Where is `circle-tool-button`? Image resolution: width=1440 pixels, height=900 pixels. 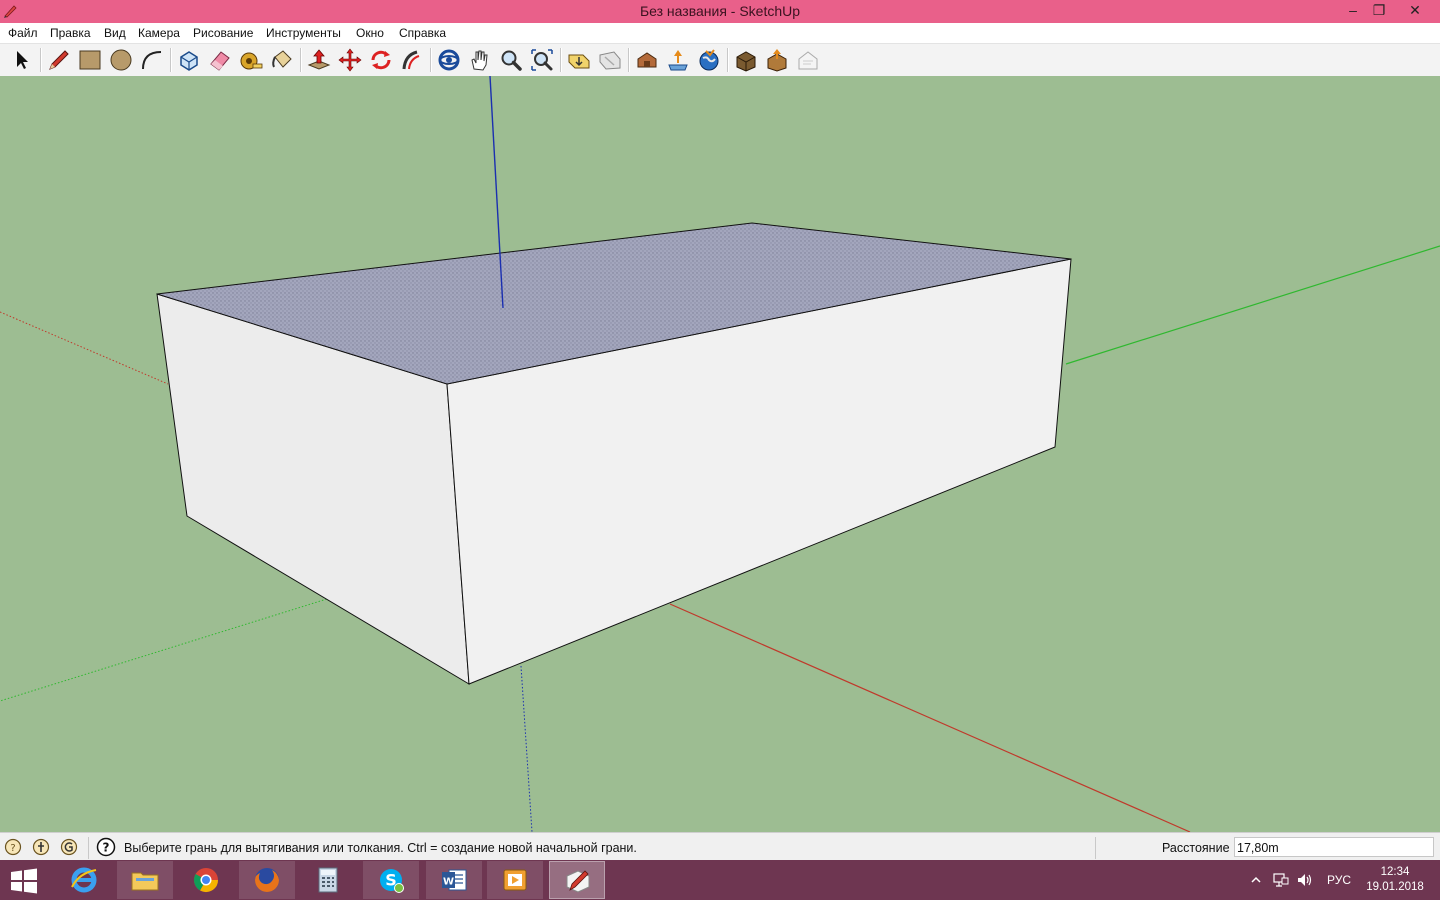
circle-tool-button is located at coordinates (121, 60).